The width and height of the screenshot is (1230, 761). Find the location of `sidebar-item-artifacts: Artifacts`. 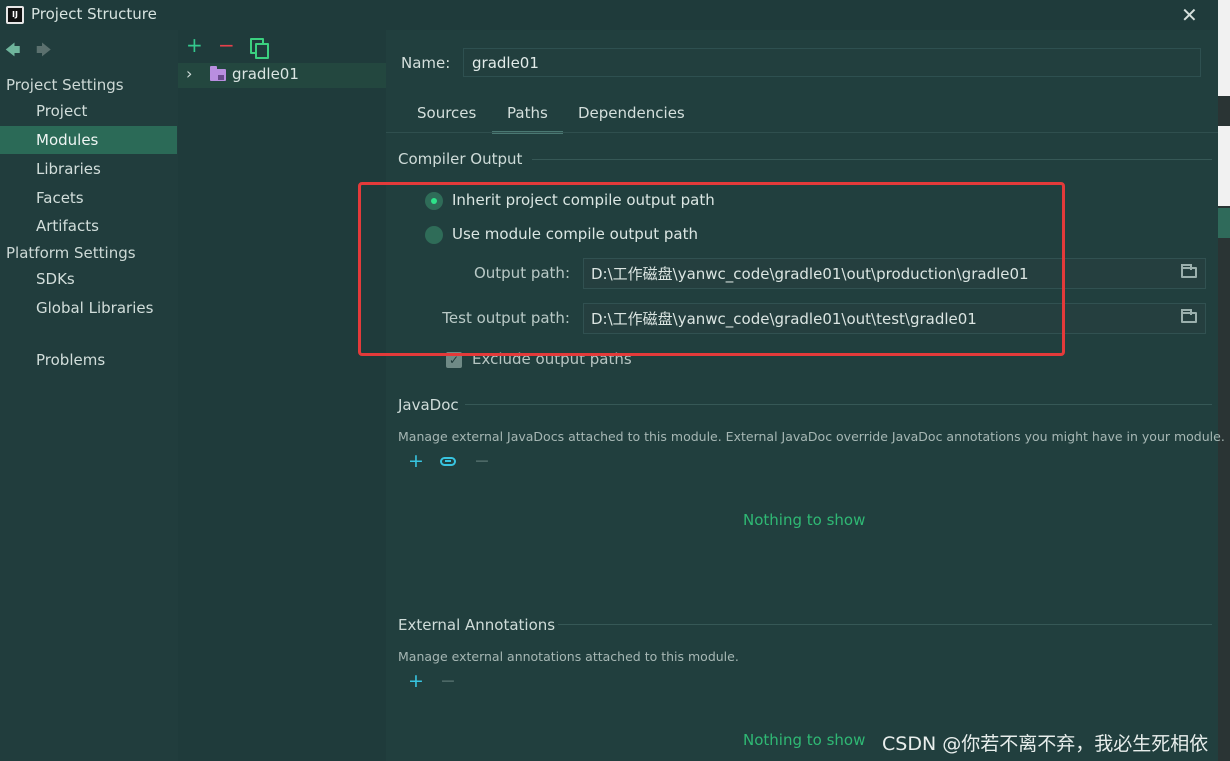

sidebar-item-artifacts: Artifacts is located at coordinates (88, 226).